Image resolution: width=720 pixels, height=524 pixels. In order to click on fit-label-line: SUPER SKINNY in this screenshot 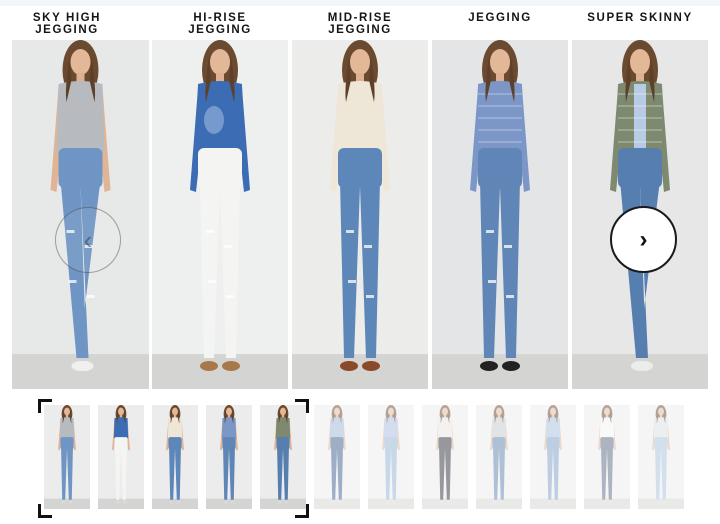, I will do `click(640, 18)`.